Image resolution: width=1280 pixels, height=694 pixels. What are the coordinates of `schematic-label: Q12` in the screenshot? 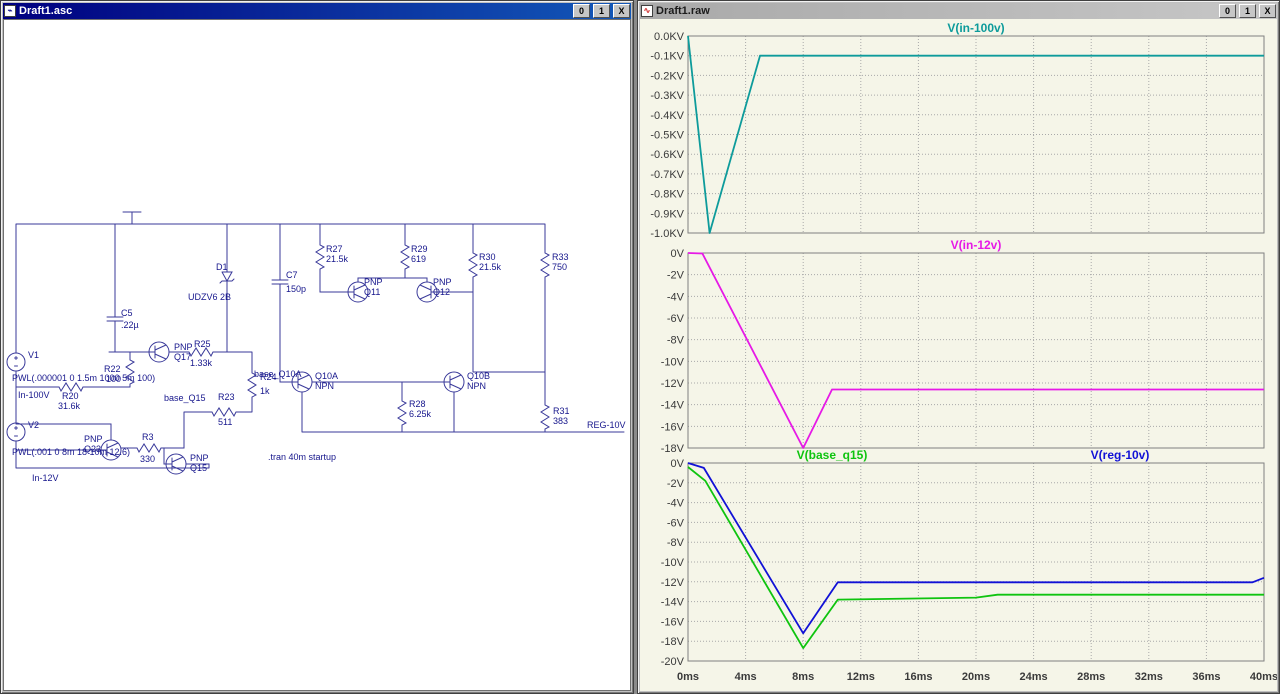 It's located at (441, 292).